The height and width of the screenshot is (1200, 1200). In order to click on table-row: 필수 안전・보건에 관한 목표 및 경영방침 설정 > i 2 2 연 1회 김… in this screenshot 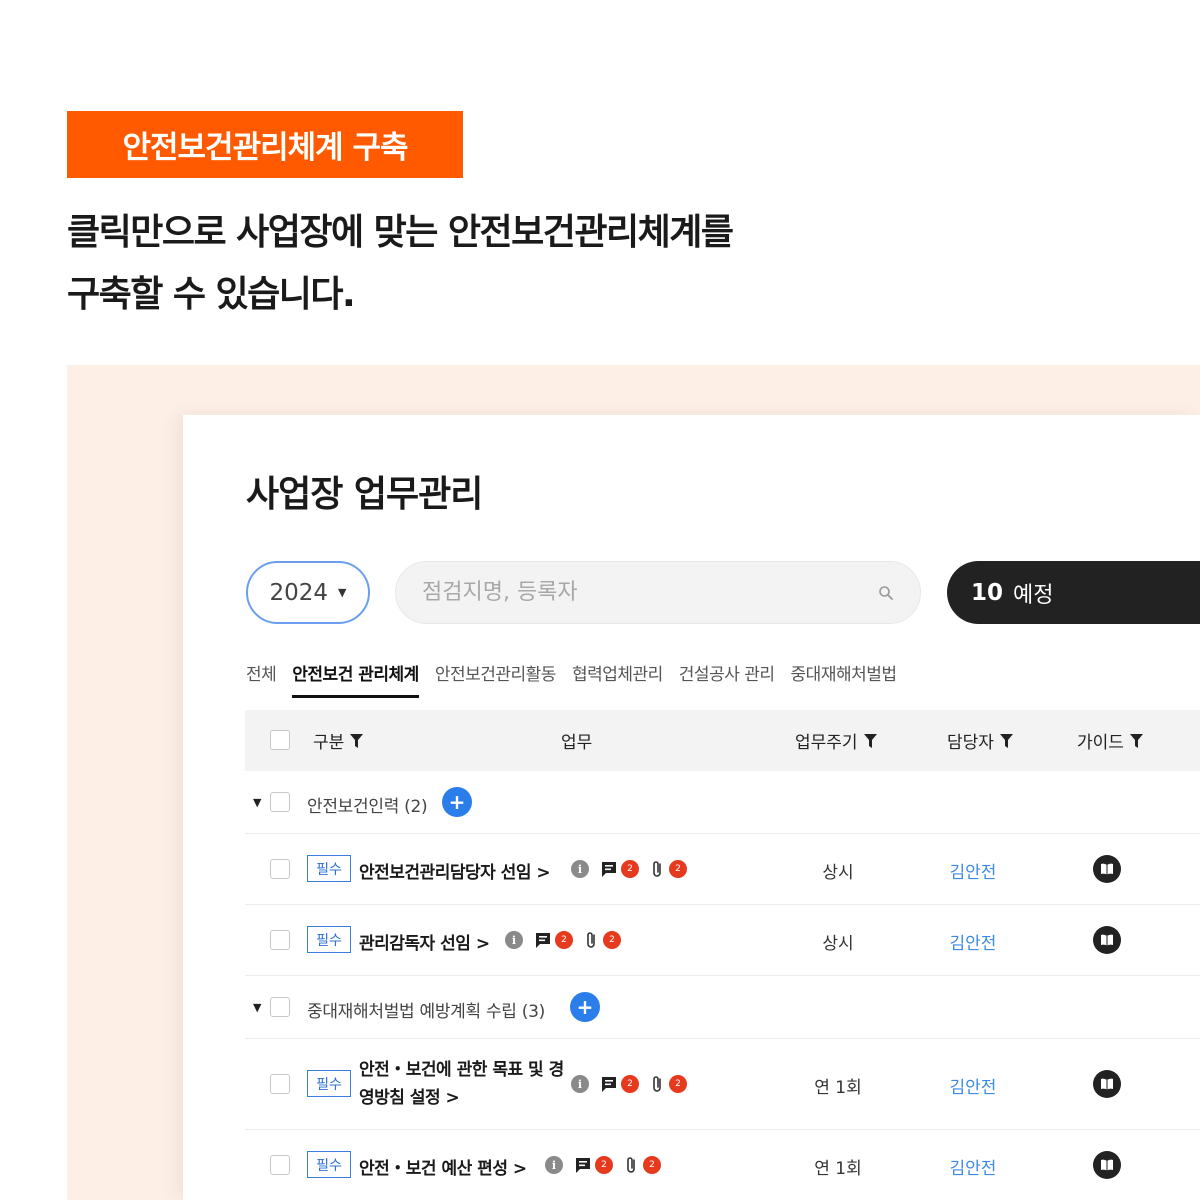, I will do `click(722, 1084)`.